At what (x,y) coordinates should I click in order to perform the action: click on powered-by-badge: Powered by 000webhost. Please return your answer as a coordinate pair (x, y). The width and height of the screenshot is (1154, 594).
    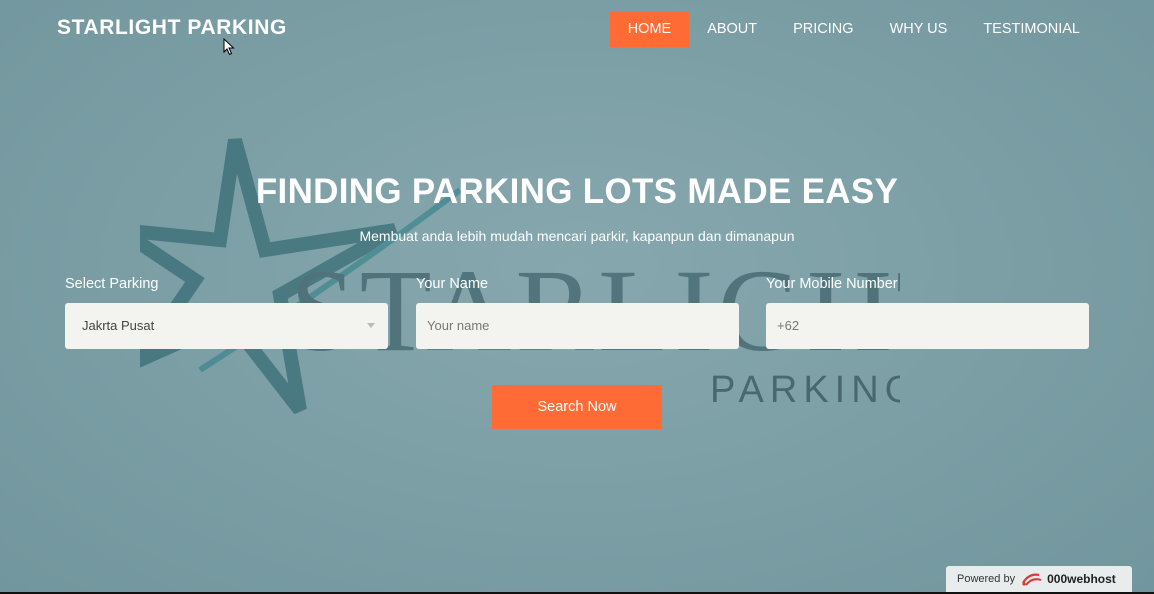
    Looking at the image, I should click on (1039, 579).